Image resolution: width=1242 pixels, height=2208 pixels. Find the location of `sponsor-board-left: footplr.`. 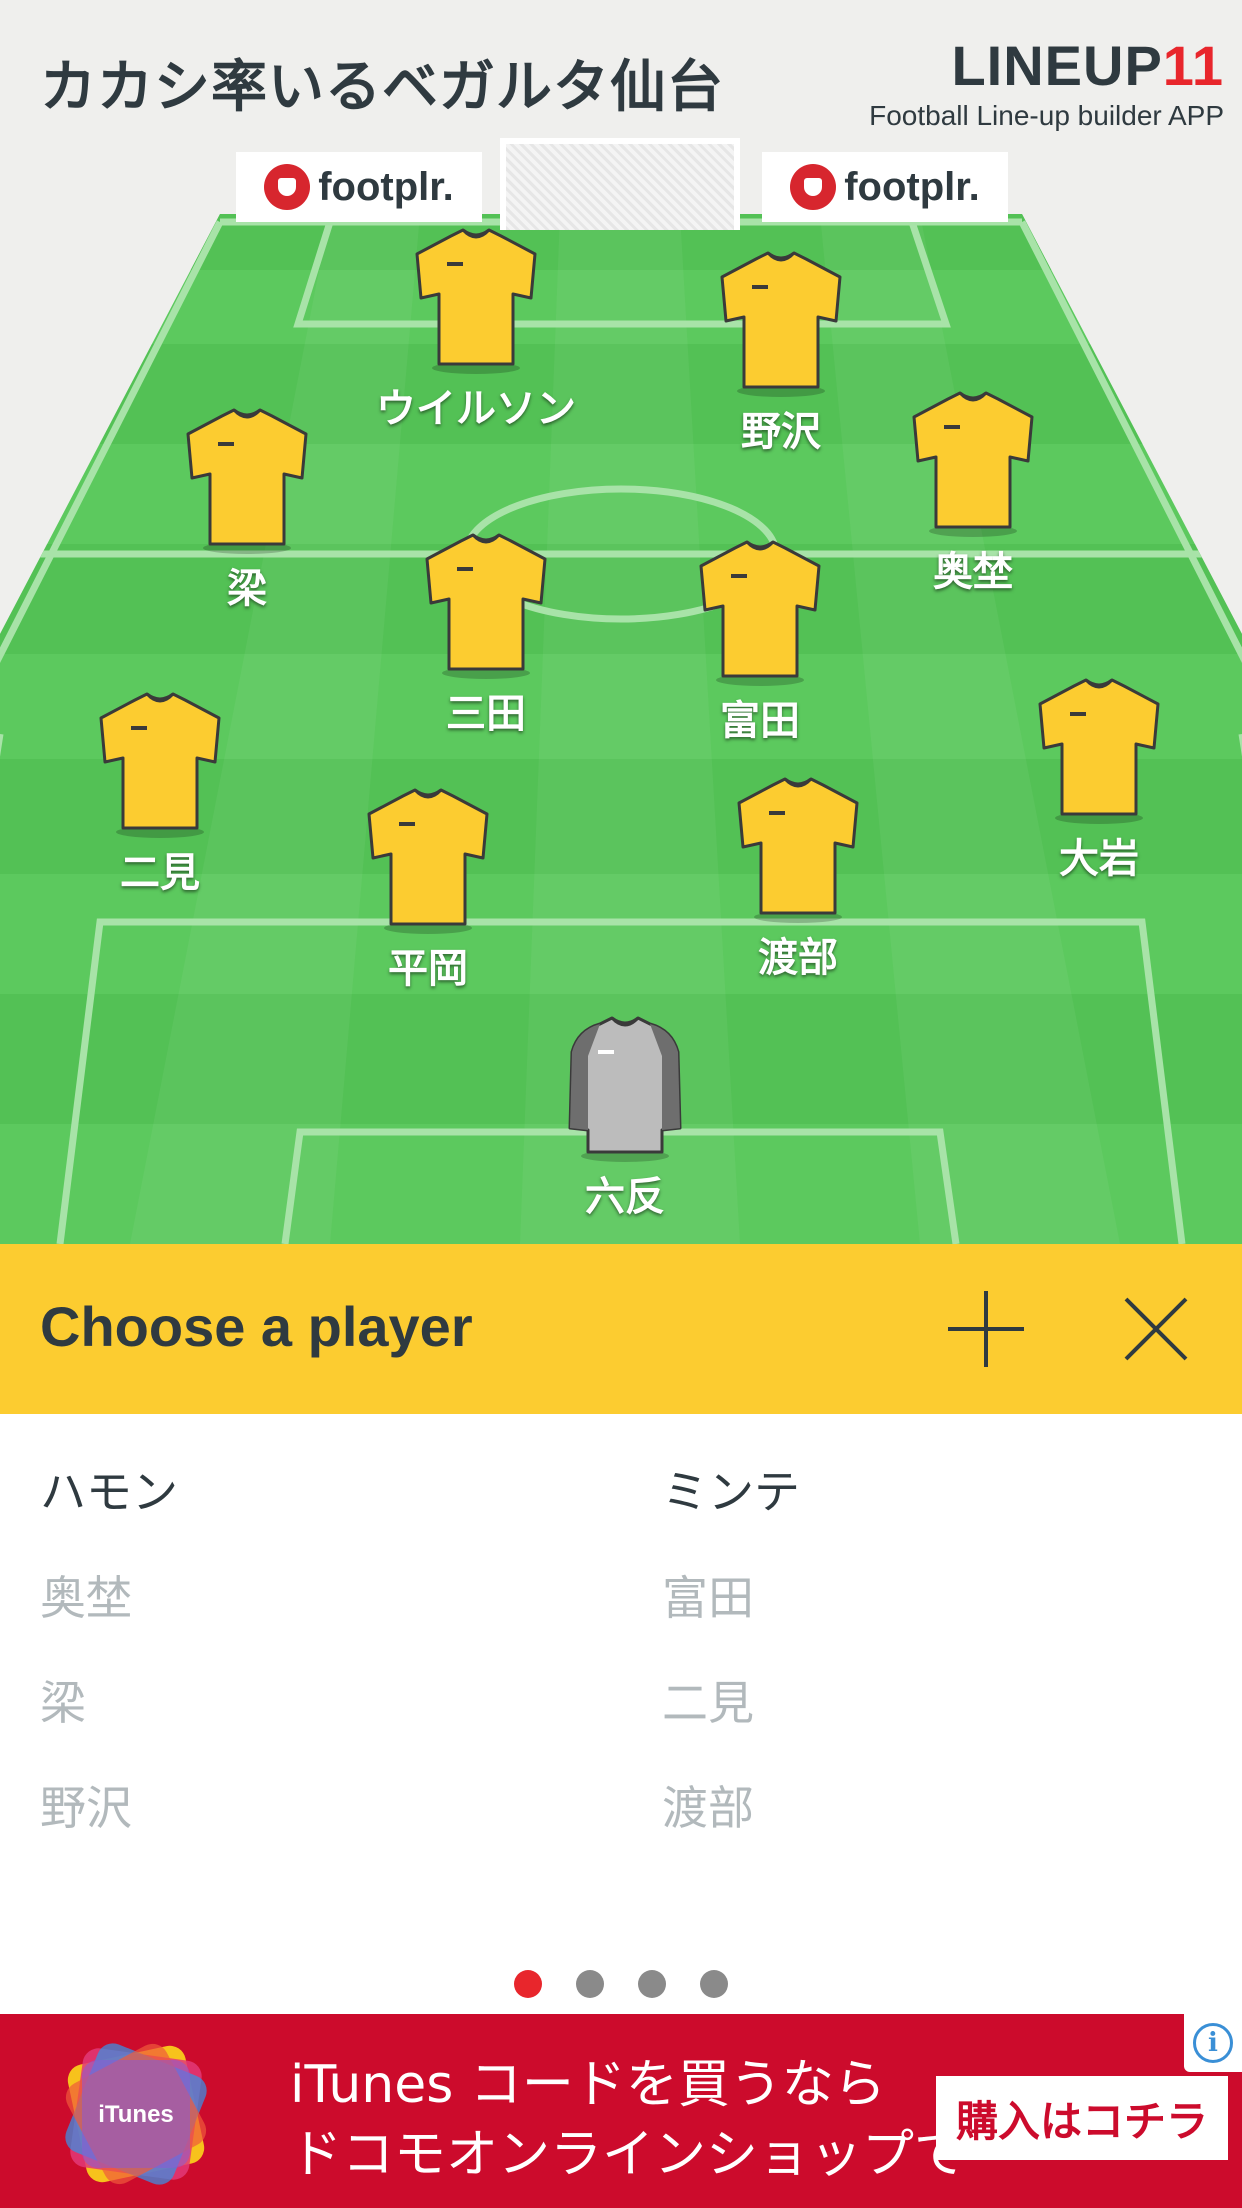

sponsor-board-left: footplr. is located at coordinates (359, 187).